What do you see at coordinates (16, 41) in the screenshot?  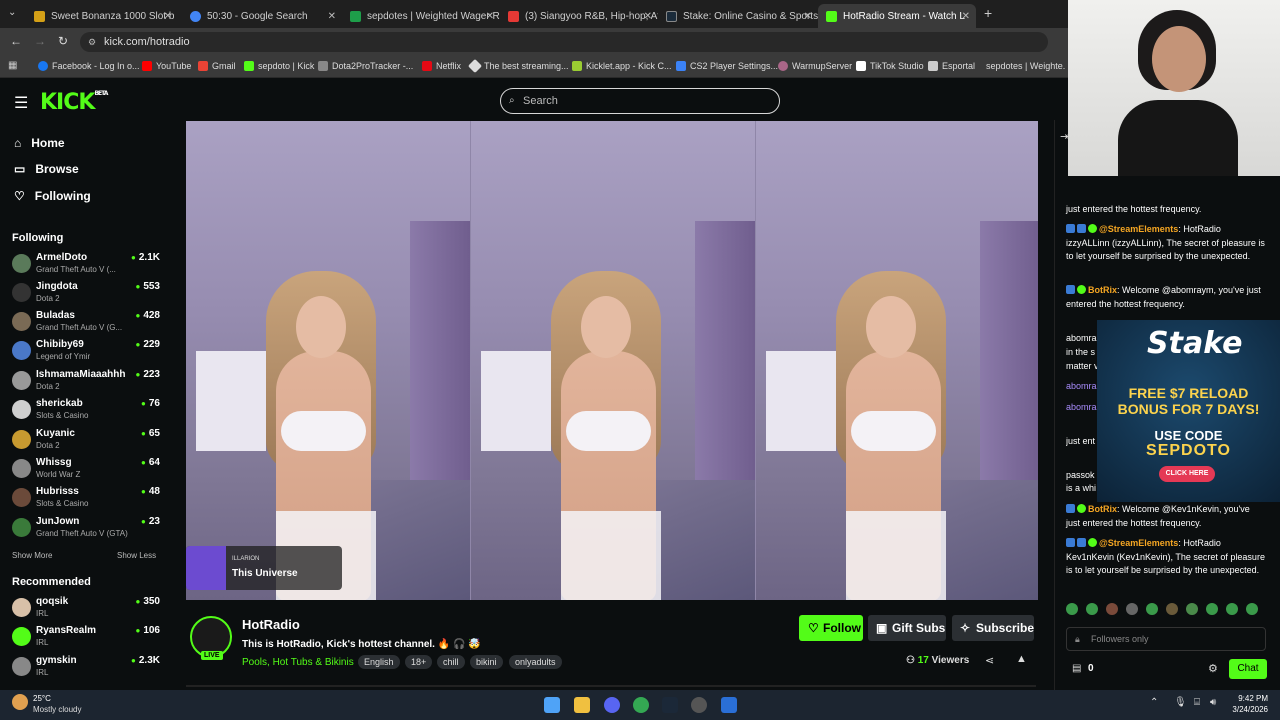 I see `back-icon: ←` at bounding box center [16, 41].